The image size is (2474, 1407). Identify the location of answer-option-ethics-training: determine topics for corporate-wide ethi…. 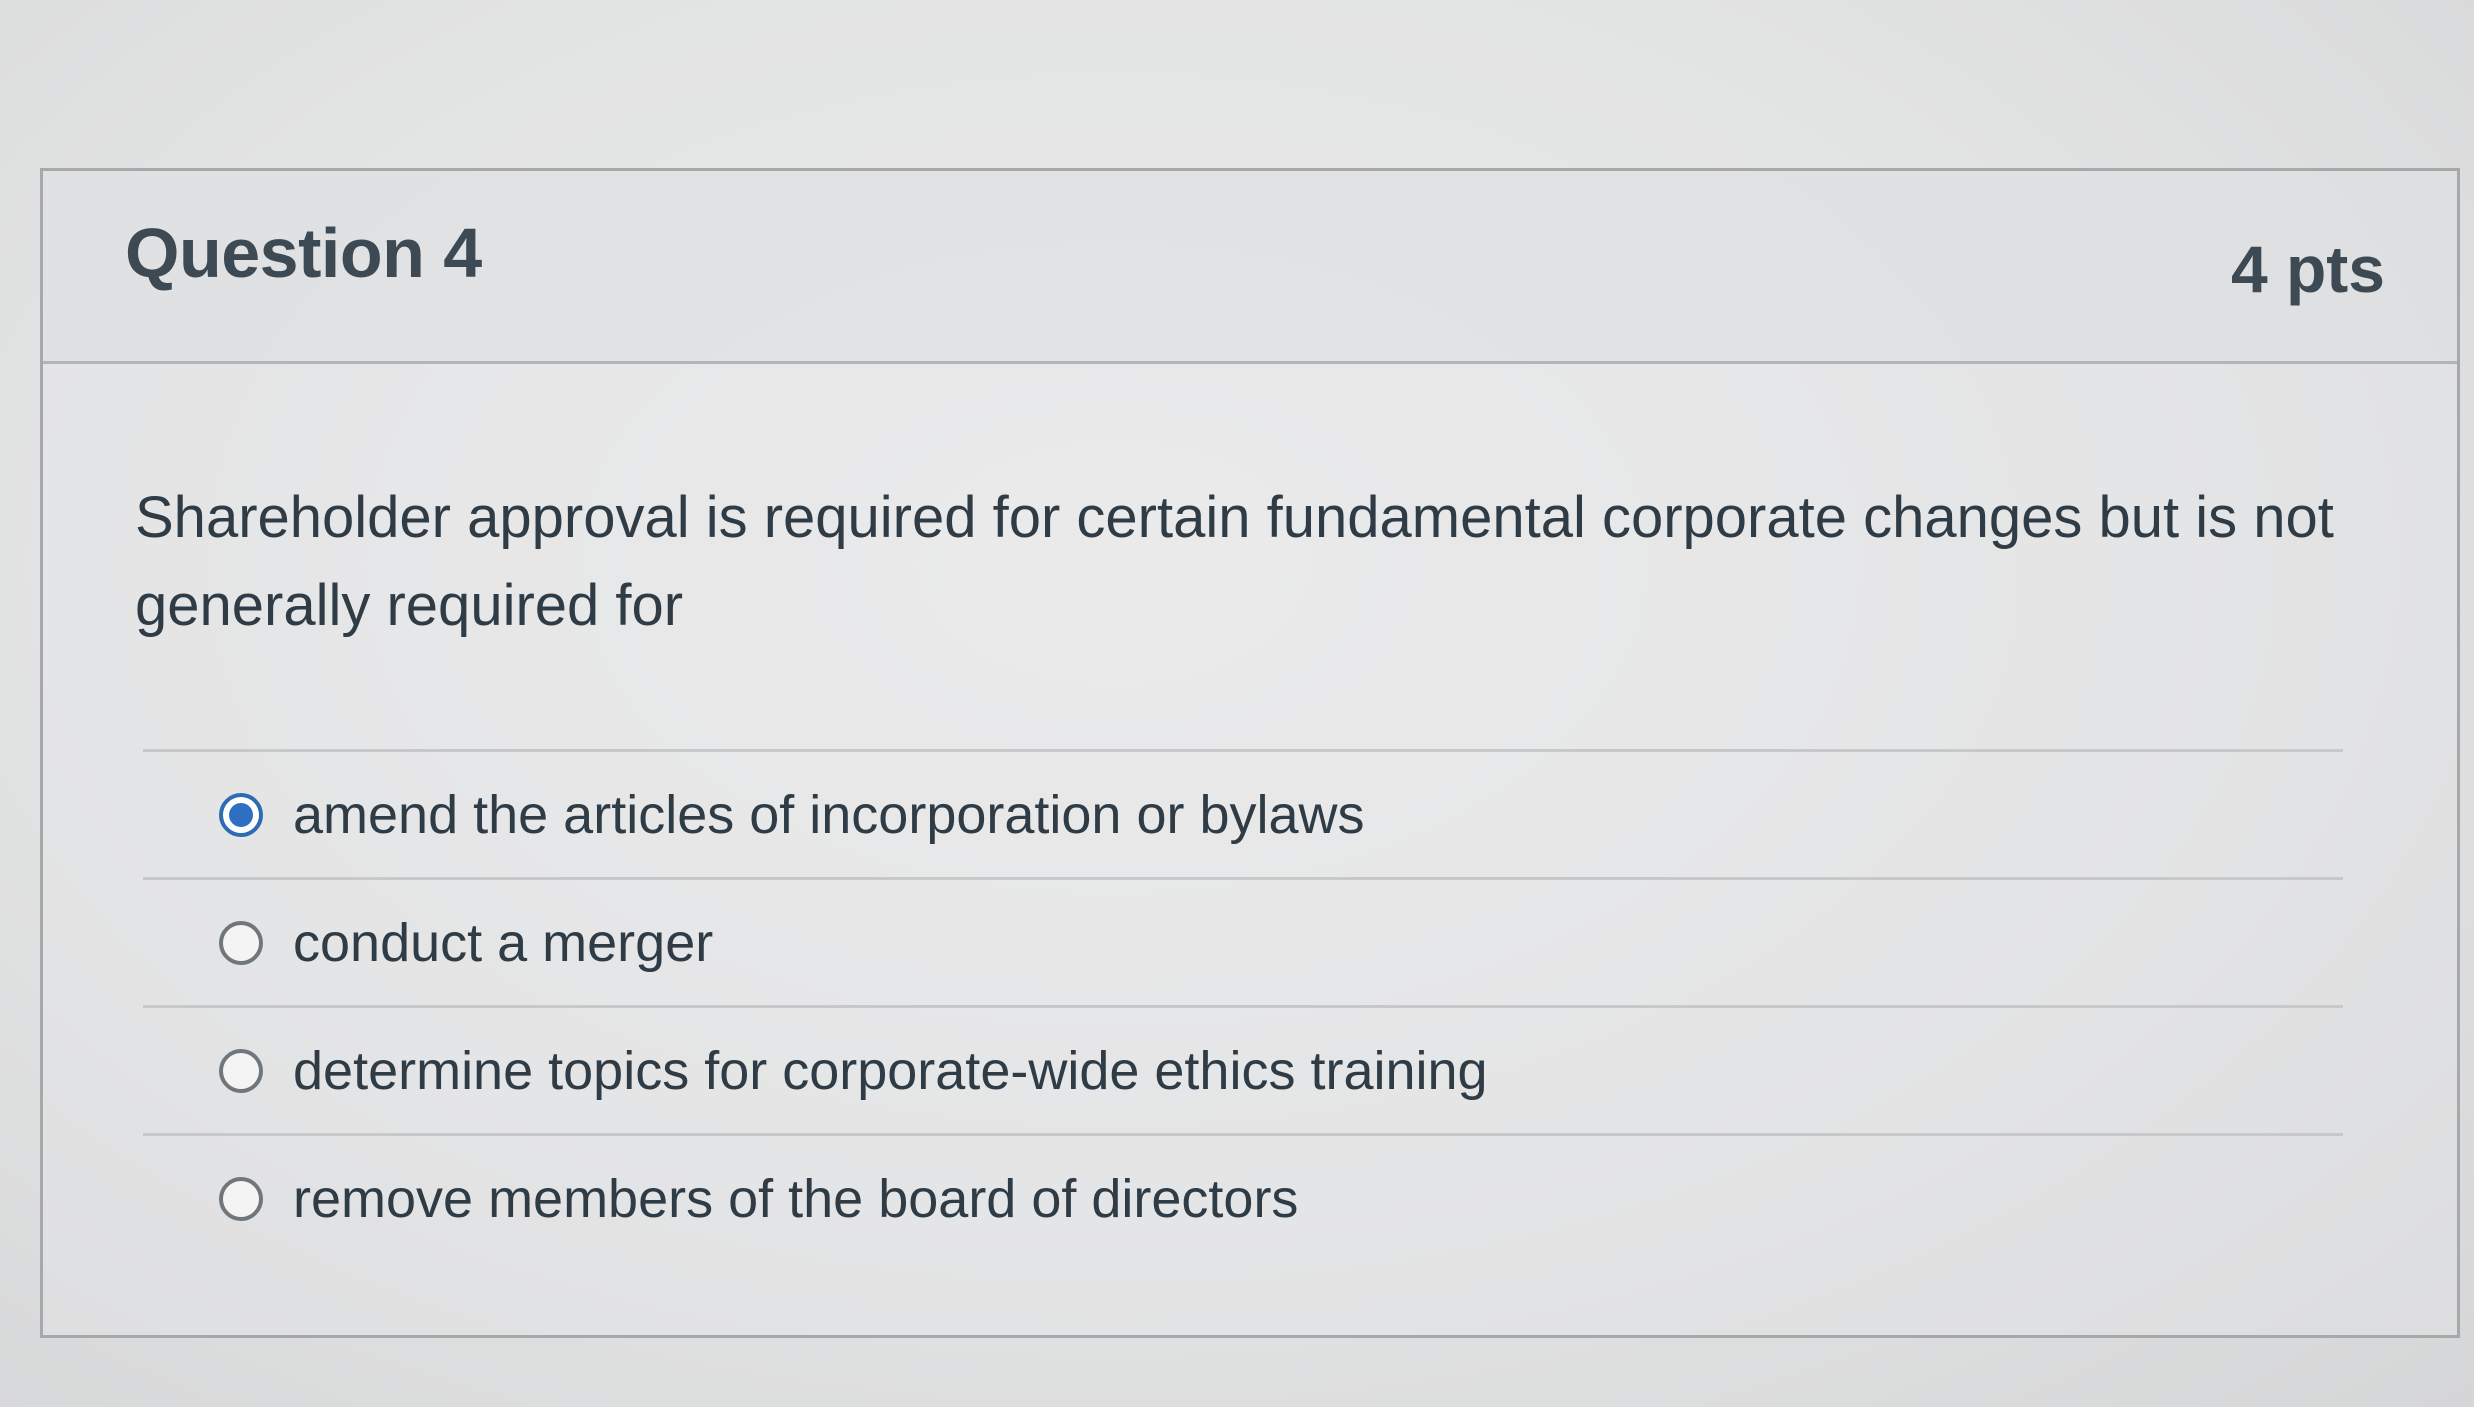
(1243, 1069).